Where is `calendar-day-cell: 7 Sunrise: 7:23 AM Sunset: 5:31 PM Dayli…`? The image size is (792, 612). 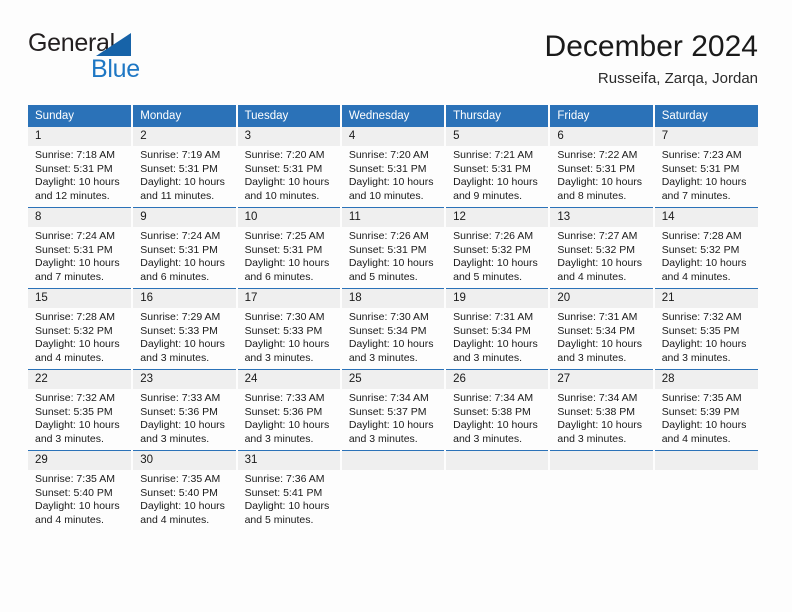 calendar-day-cell: 7 Sunrise: 7:23 AM Sunset: 5:31 PM Dayli… is located at coordinates (705, 167).